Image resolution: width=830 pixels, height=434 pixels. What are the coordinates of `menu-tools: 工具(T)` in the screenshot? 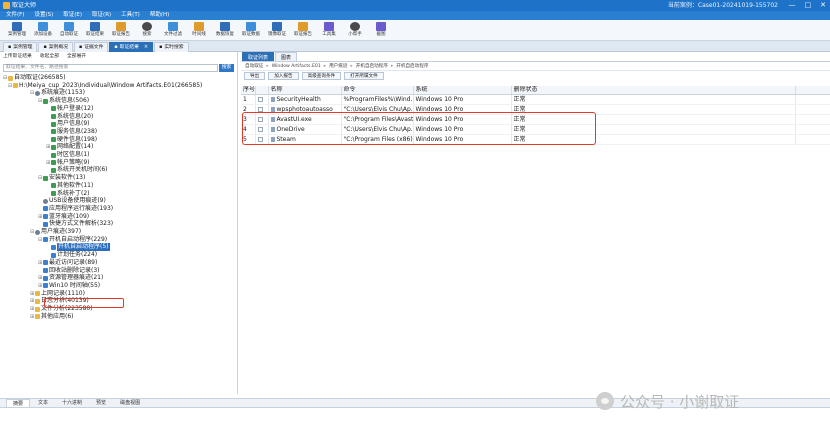 It's located at (130, 15).